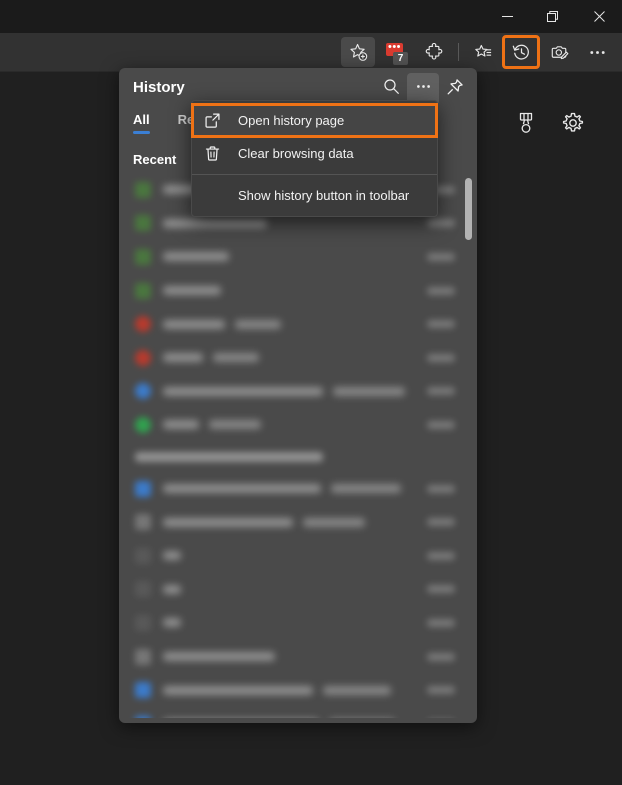  I want to click on gear-icon, so click(573, 125).